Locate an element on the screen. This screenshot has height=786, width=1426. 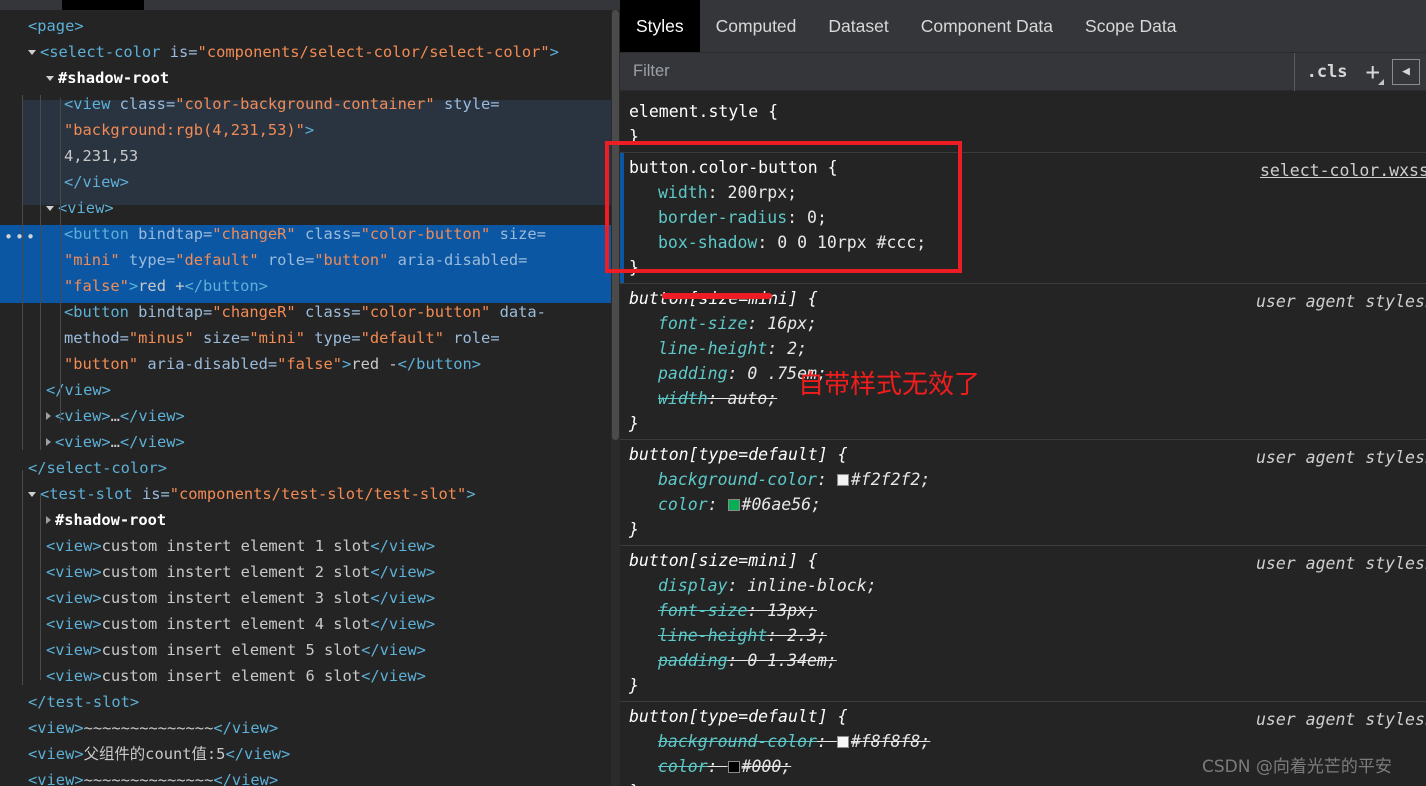
css-property-value: #f8f8f8; is located at coordinates (890, 741).